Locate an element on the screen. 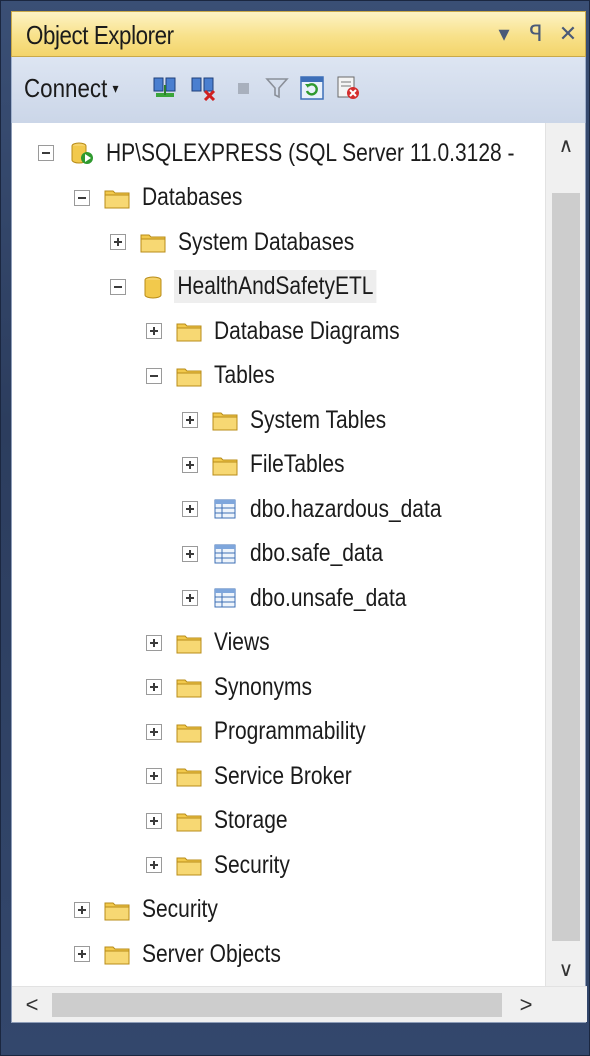  tree-node-label: Database Diagrams is located at coordinates (307, 330).